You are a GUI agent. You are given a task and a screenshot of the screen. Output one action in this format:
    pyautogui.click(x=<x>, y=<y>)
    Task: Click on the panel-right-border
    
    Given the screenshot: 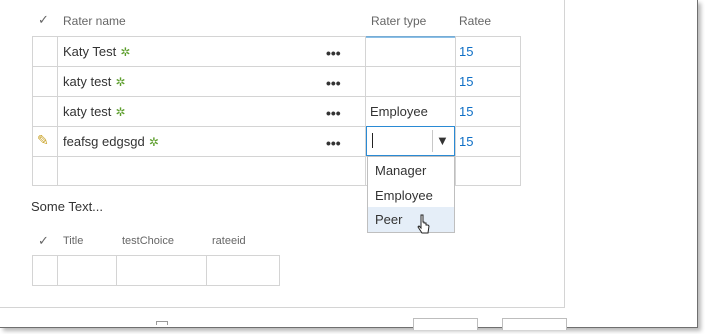 What is the action you would take?
    pyautogui.click(x=564, y=153)
    